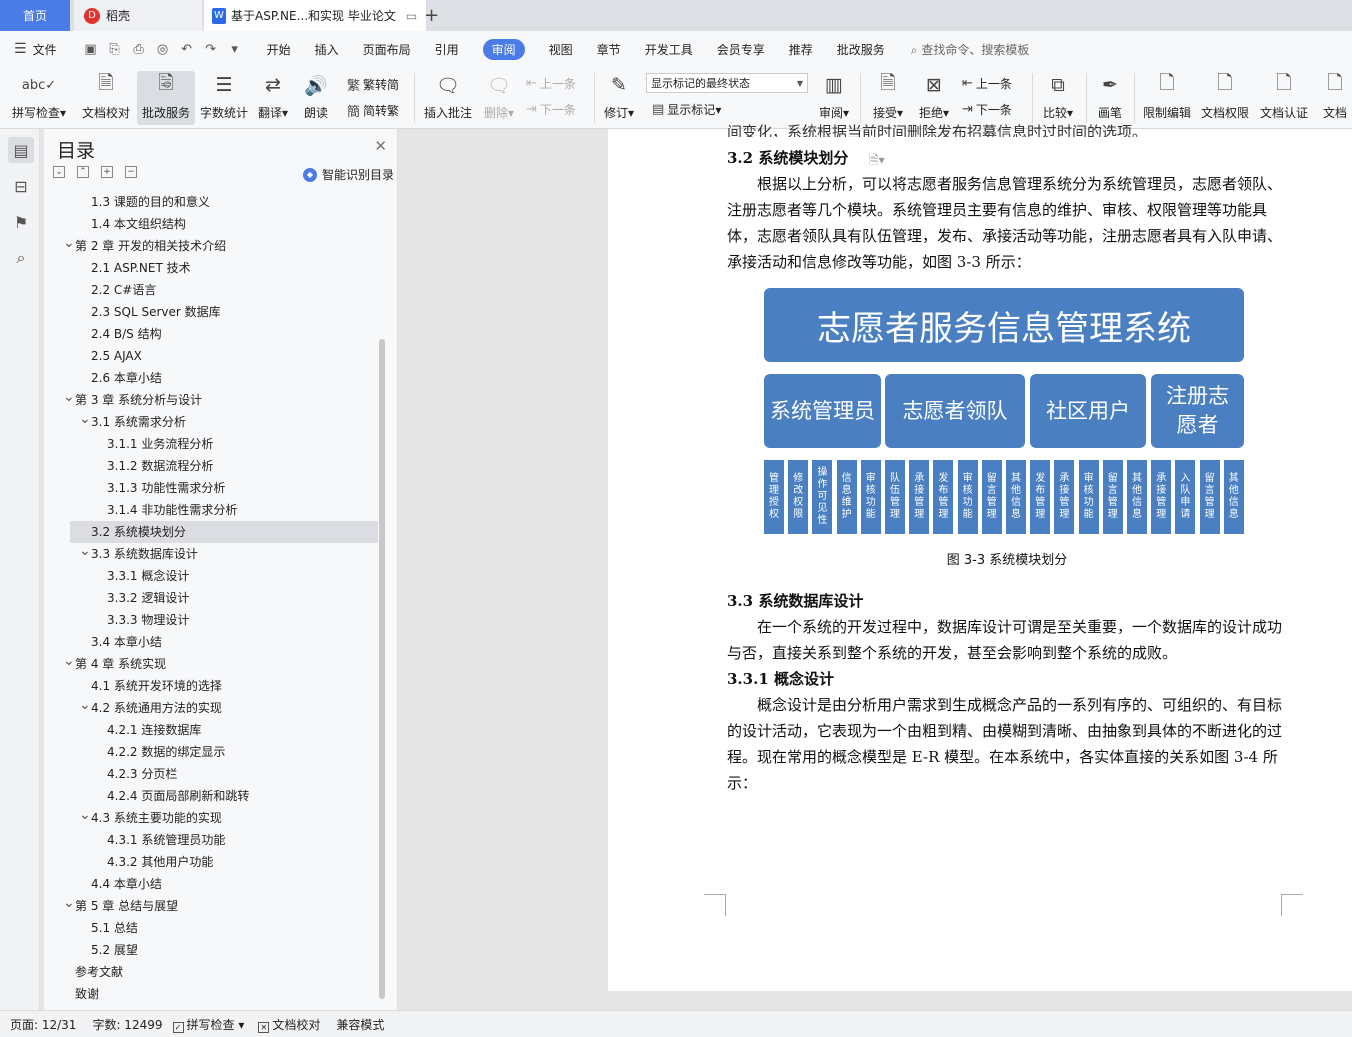  Describe the element at coordinates (209, 422) in the screenshot. I see `toc-item: ⌄ 3.1 系统需求分析` at that location.